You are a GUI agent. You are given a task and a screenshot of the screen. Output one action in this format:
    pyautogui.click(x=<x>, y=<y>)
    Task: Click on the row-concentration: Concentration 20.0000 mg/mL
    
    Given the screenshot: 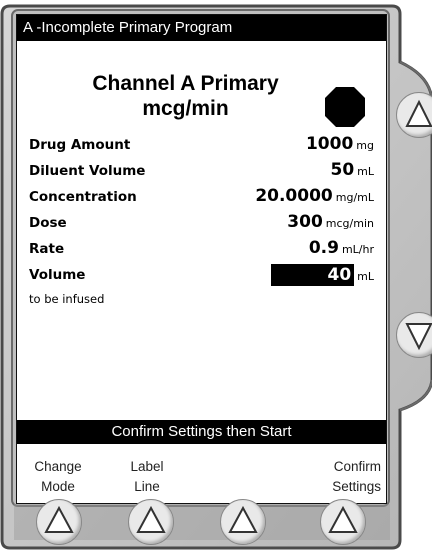 What is the action you would take?
    pyautogui.click(x=201, y=199)
    